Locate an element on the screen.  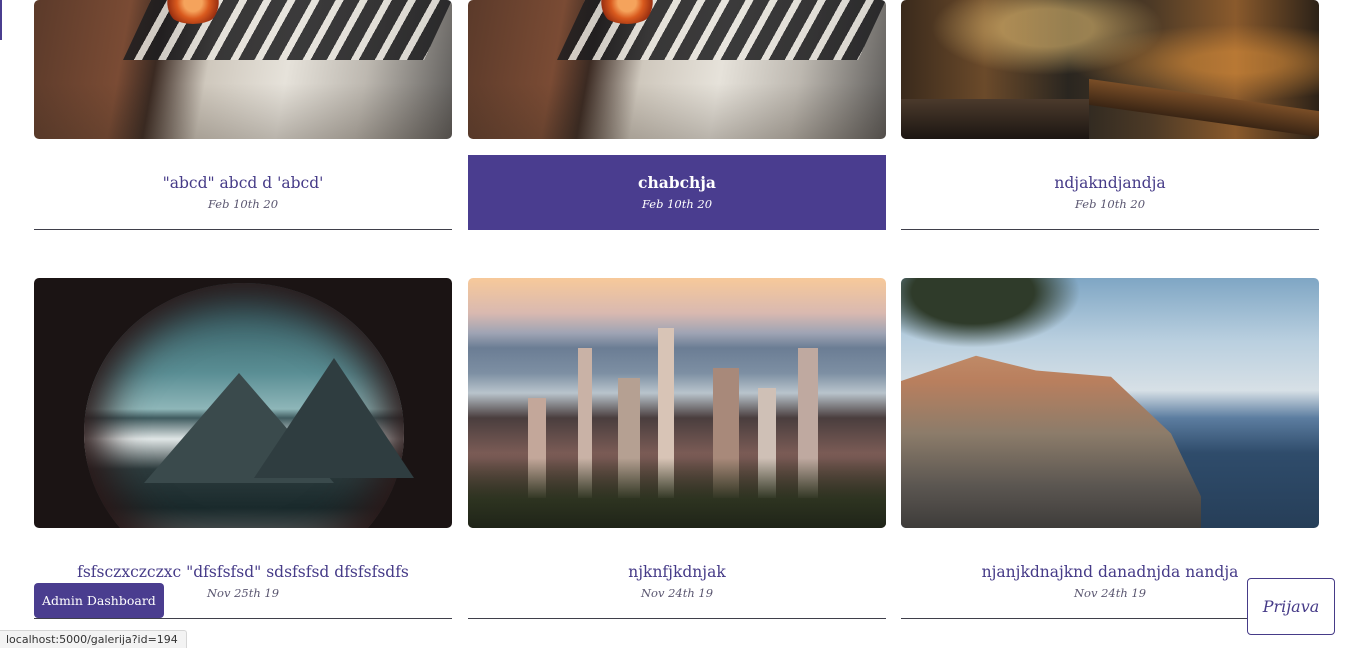
card-caption: "abcd" abcd d 'abcd' Feb 10th 20 is located at coordinates (243, 192).